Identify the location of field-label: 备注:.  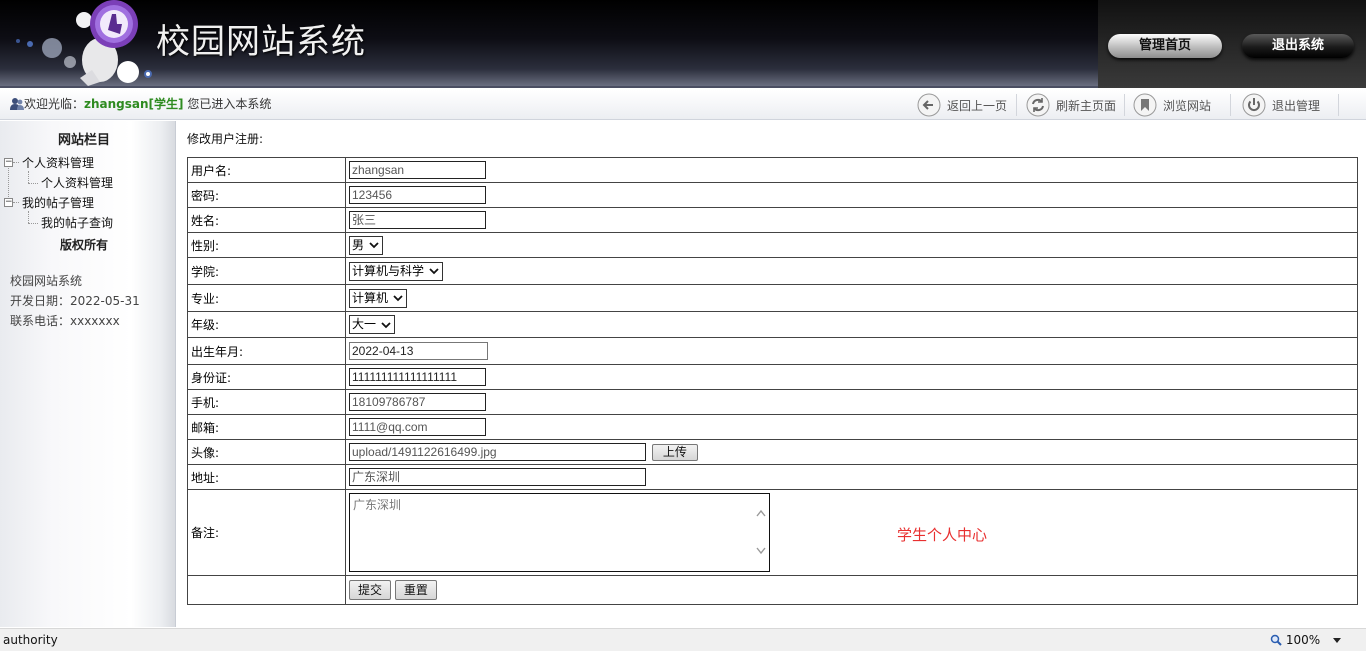
(266, 532).